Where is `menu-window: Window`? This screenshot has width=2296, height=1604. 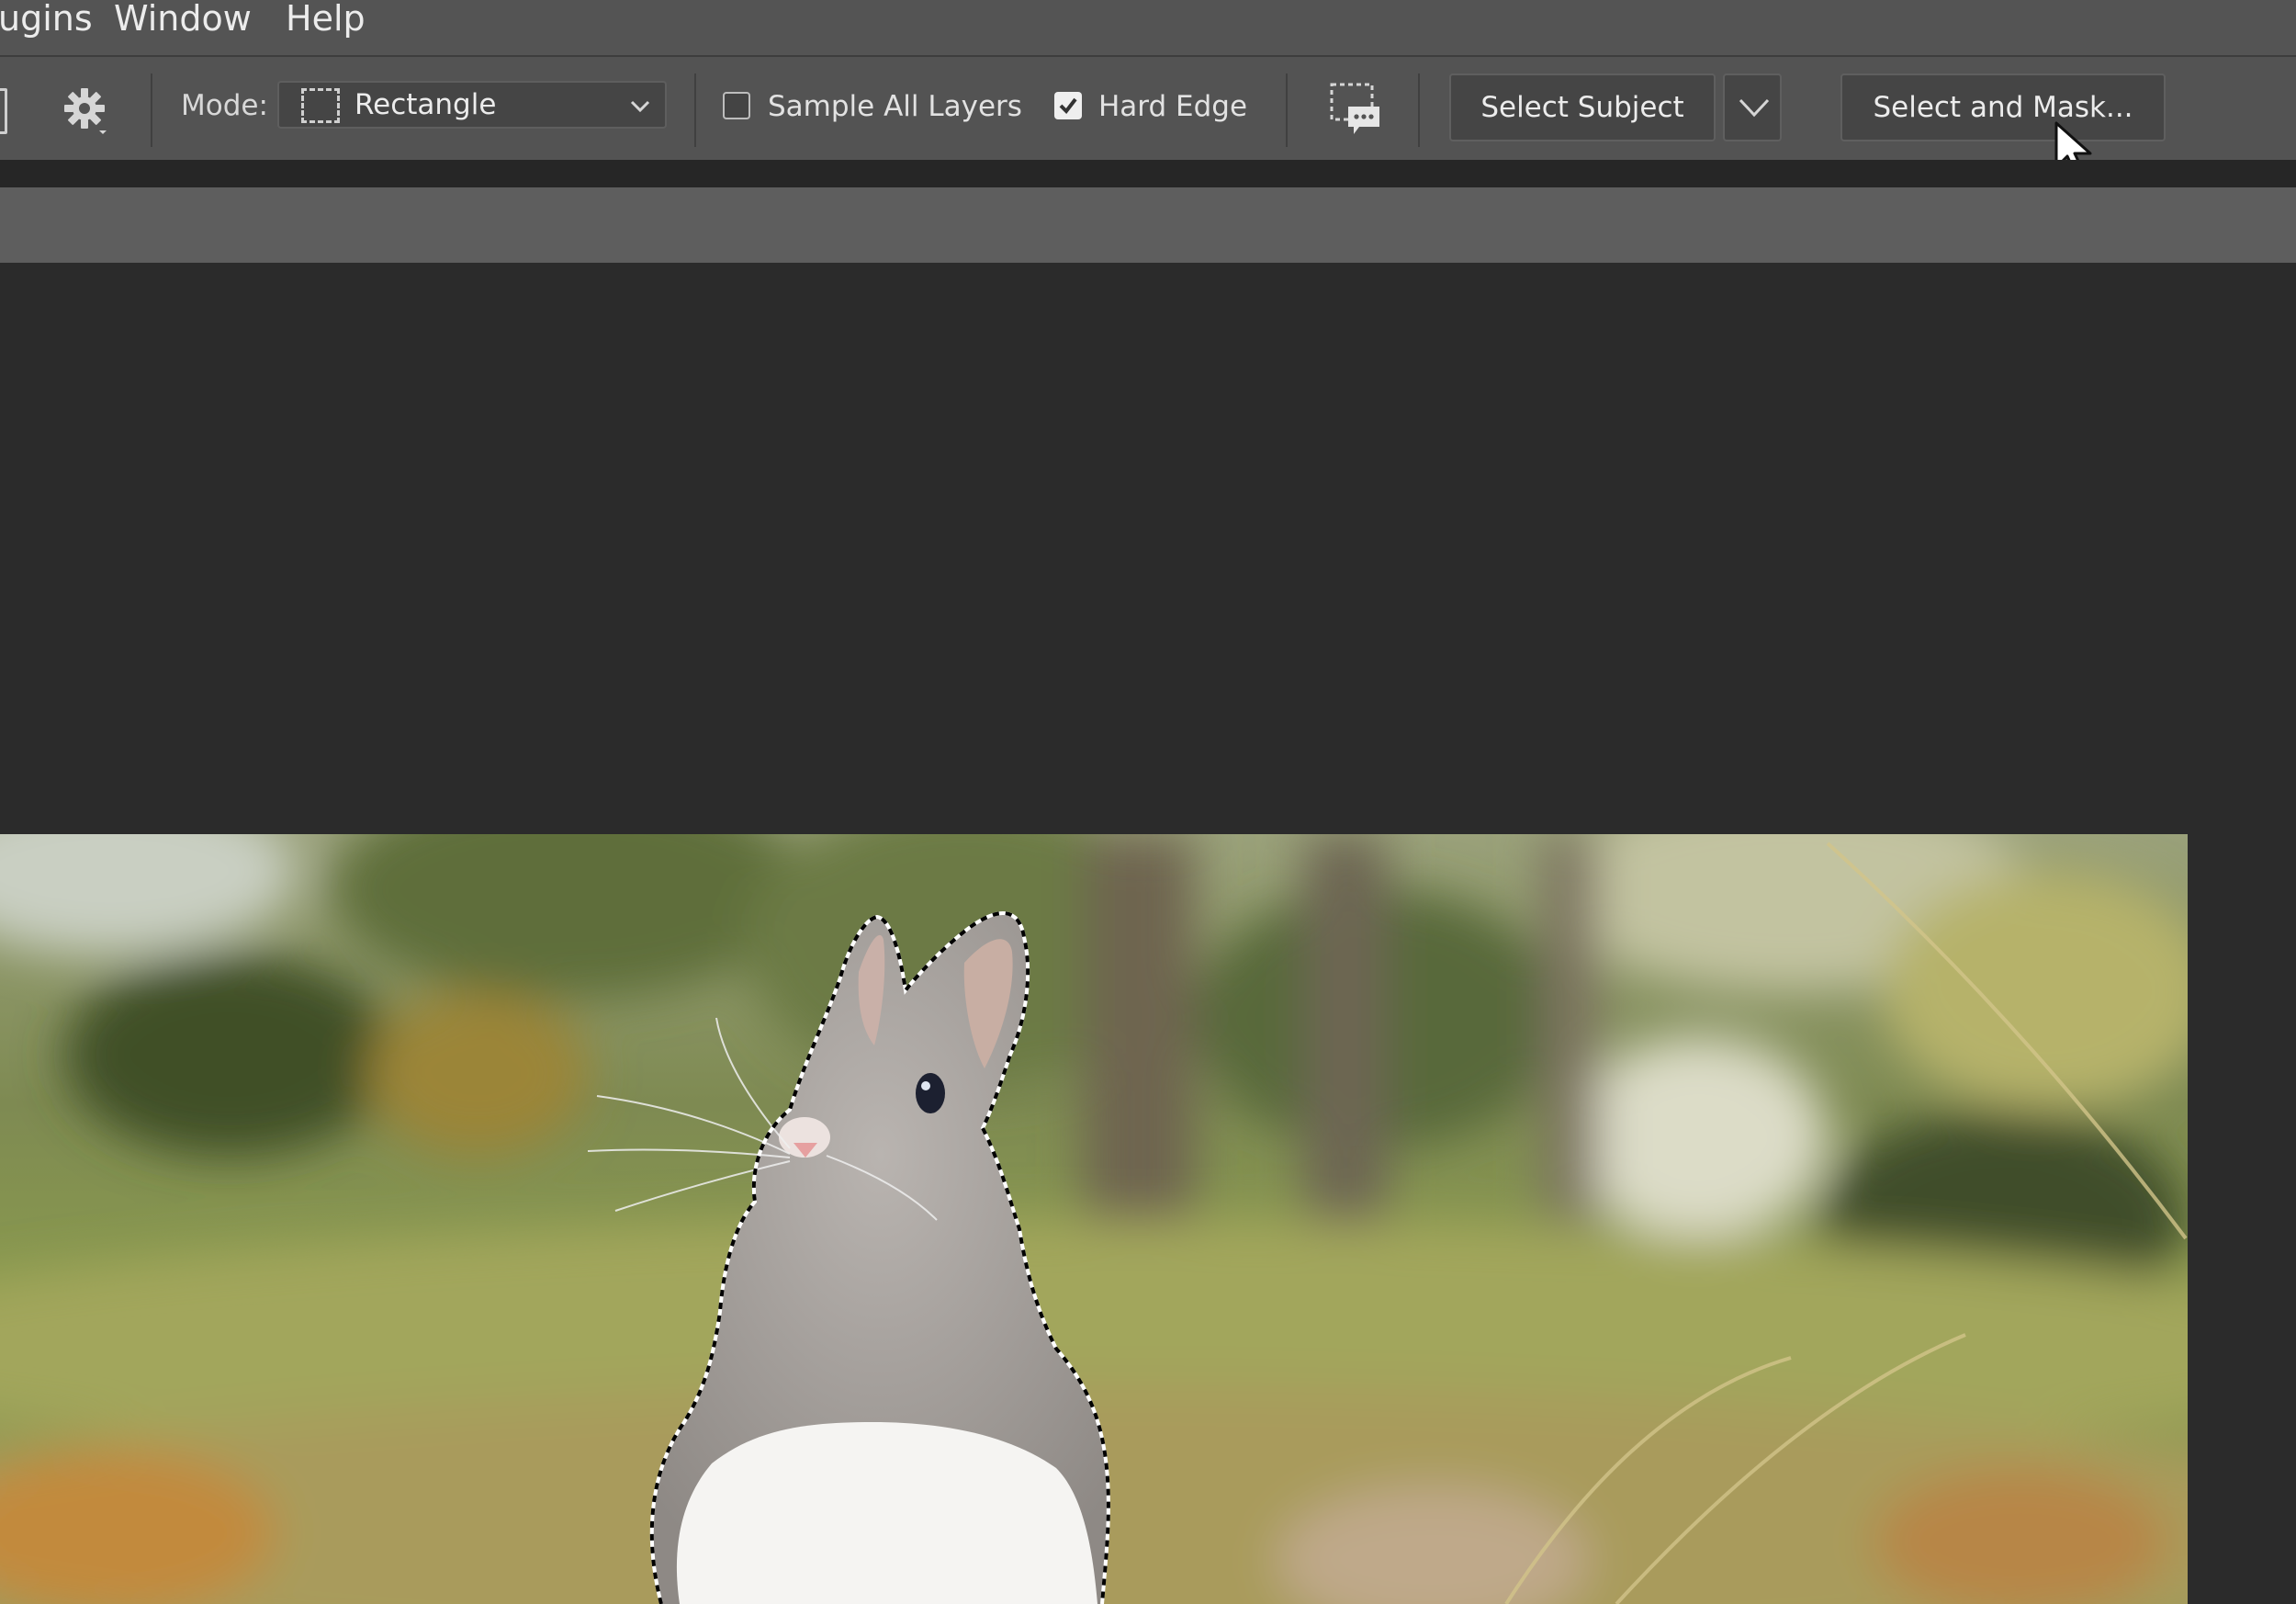
menu-window: Window is located at coordinates (183, 19).